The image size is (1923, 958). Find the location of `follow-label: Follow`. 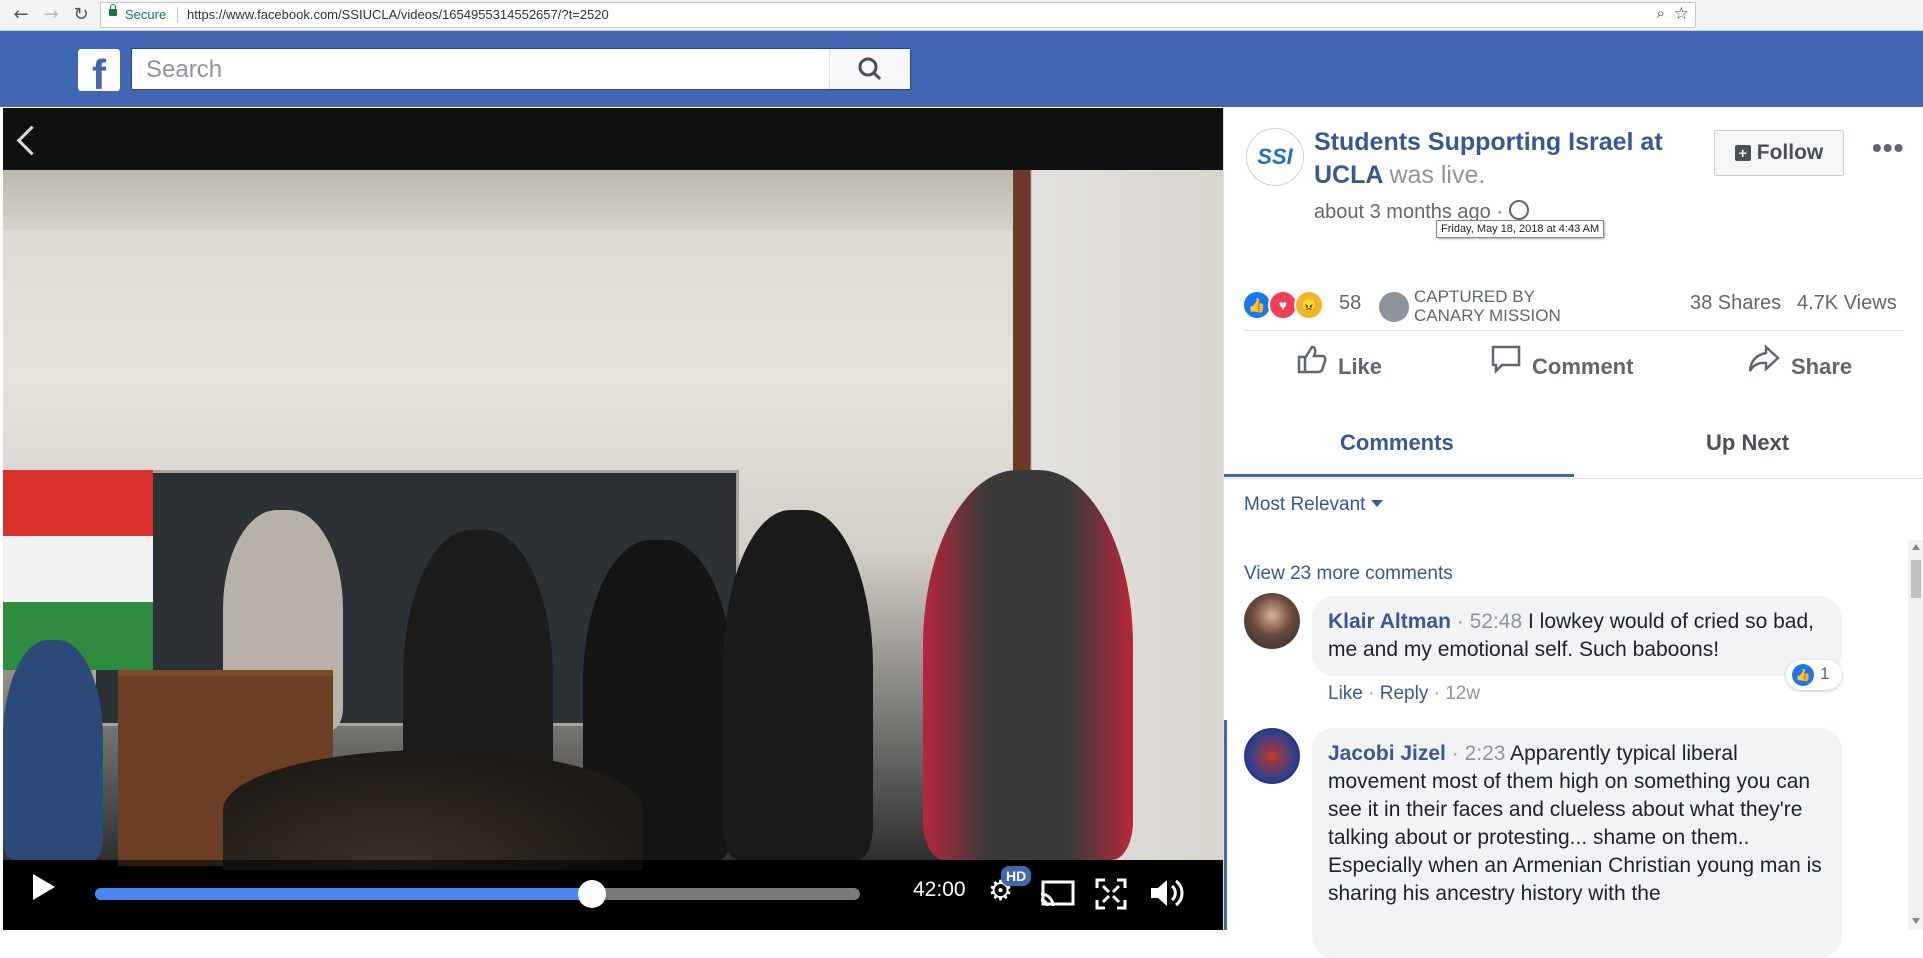

follow-label: Follow is located at coordinates (1790, 152).